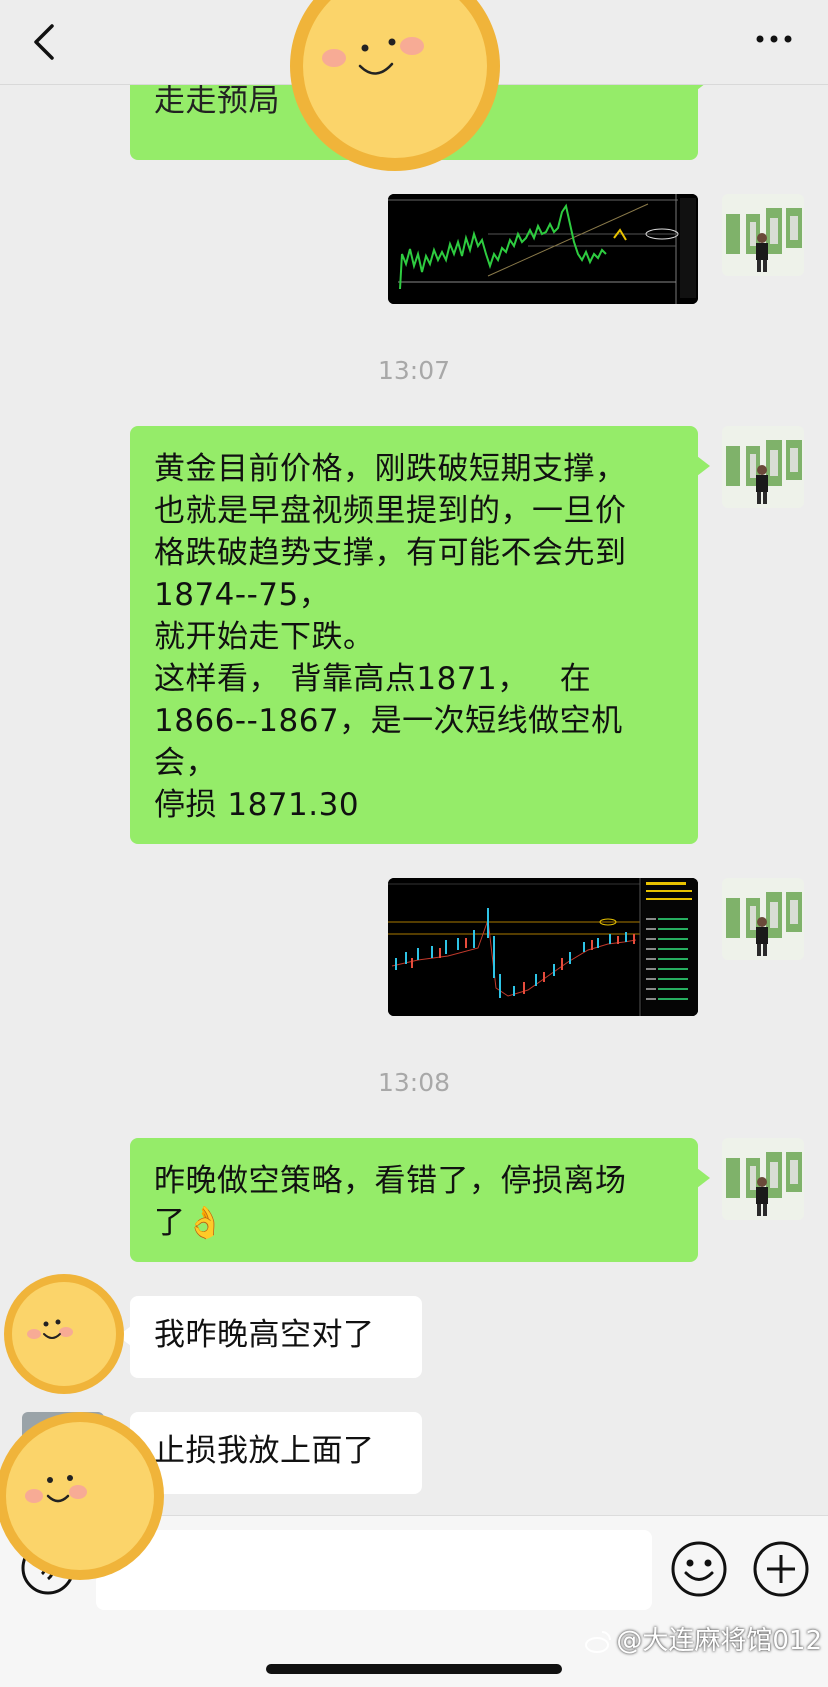 This screenshot has height=1687, width=828. I want to click on candlestick-chart-thumbnail, so click(543, 947).